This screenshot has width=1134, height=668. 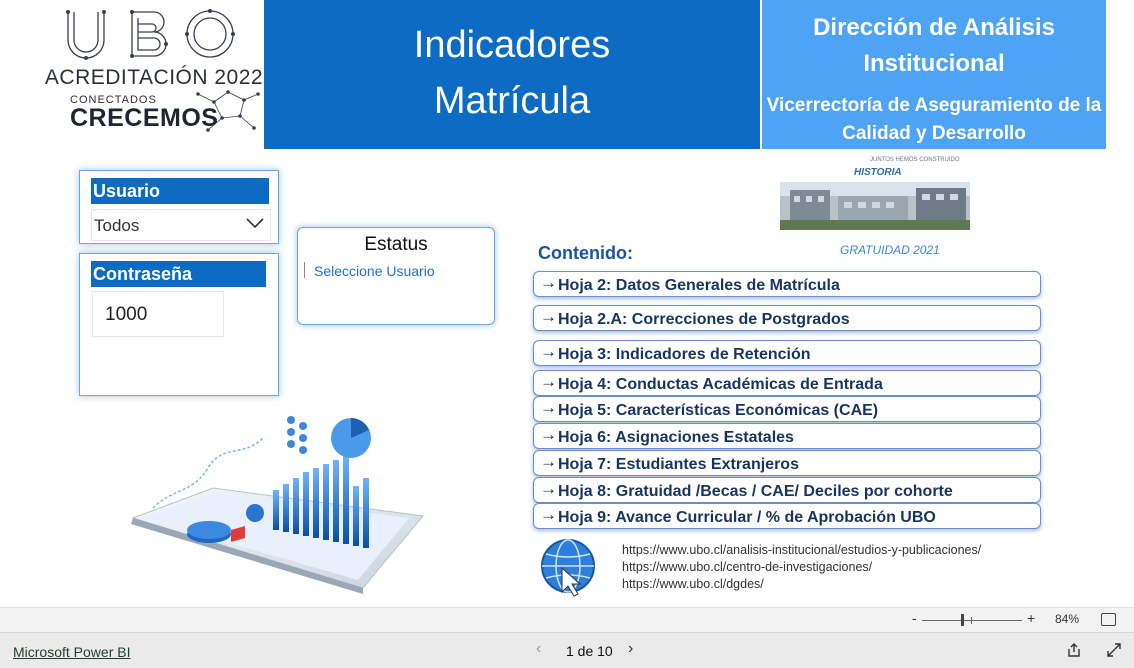 I want to click on report-title-line2: Matrícula, so click(x=512, y=101).